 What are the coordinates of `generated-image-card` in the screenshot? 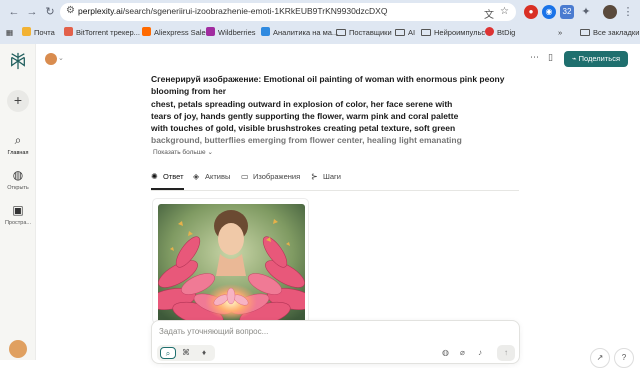 It's located at (230, 261).